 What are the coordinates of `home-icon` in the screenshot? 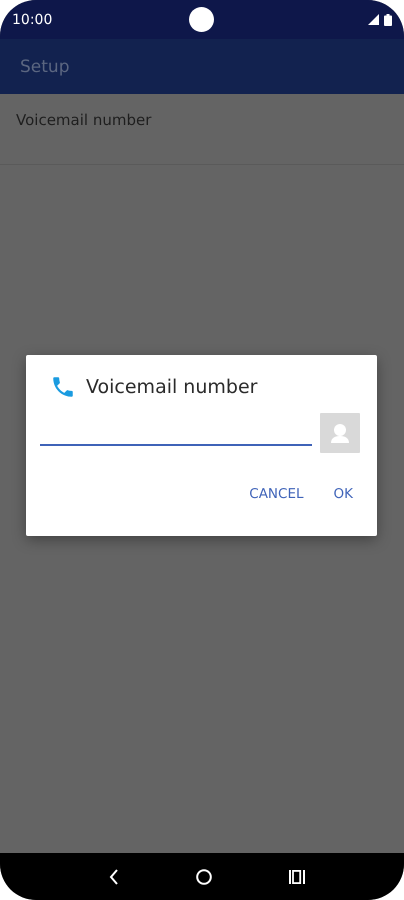 It's located at (204, 876).